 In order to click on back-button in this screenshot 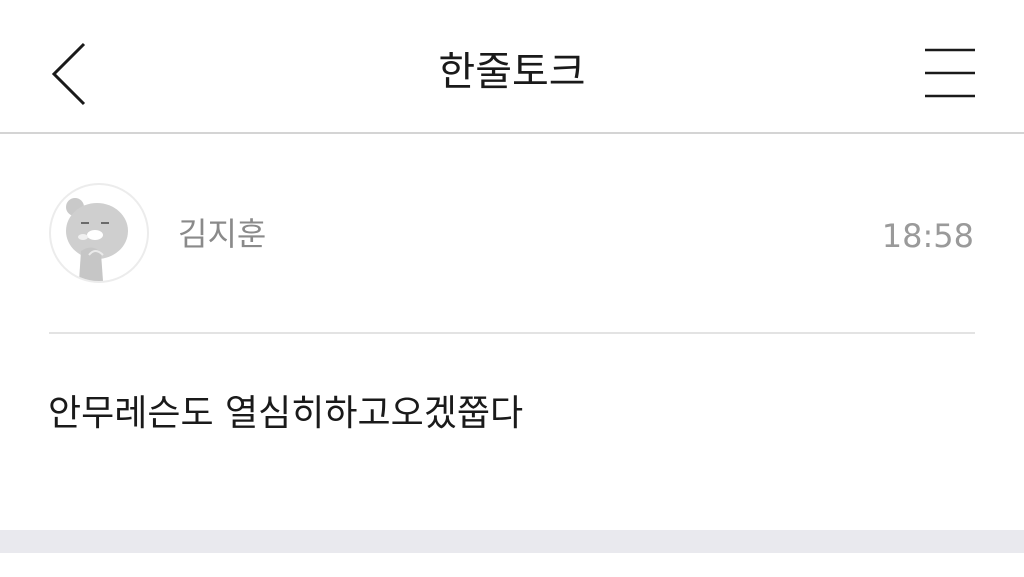, I will do `click(70, 74)`.